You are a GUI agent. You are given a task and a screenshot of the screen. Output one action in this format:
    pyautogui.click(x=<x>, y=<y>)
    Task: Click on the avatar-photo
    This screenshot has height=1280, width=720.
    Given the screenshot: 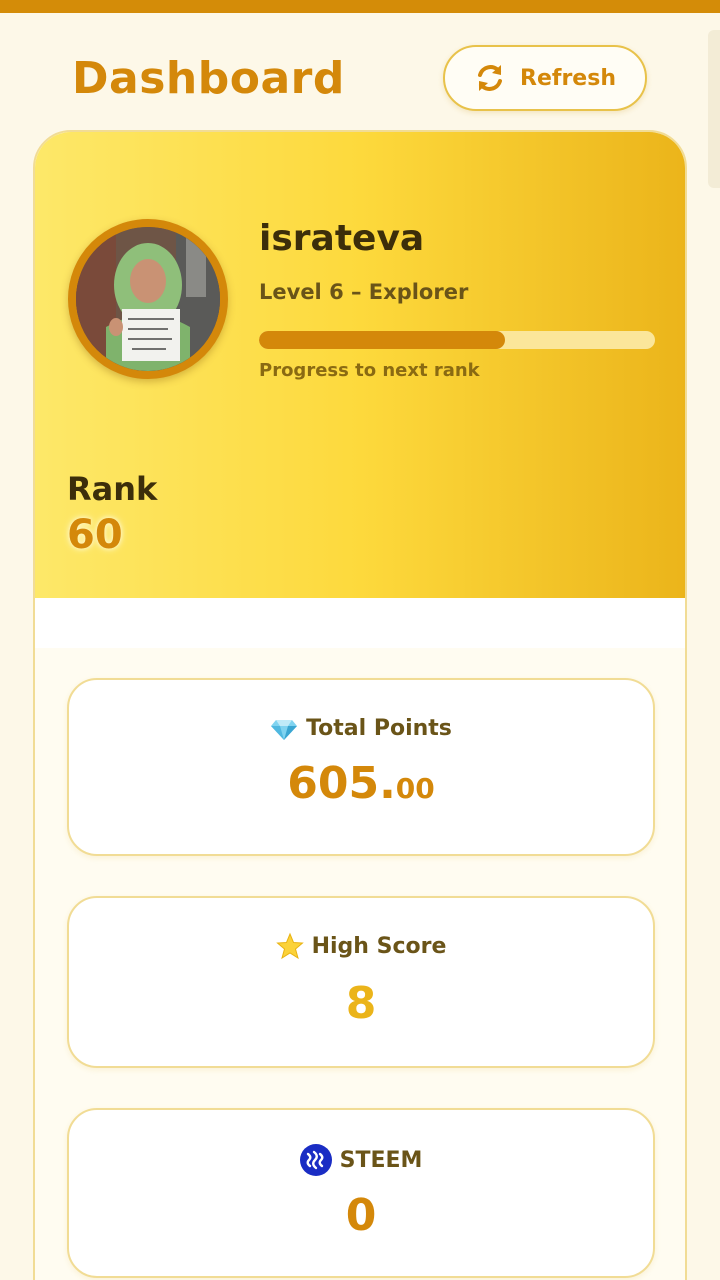 What is the action you would take?
    pyautogui.click(x=148, y=299)
    